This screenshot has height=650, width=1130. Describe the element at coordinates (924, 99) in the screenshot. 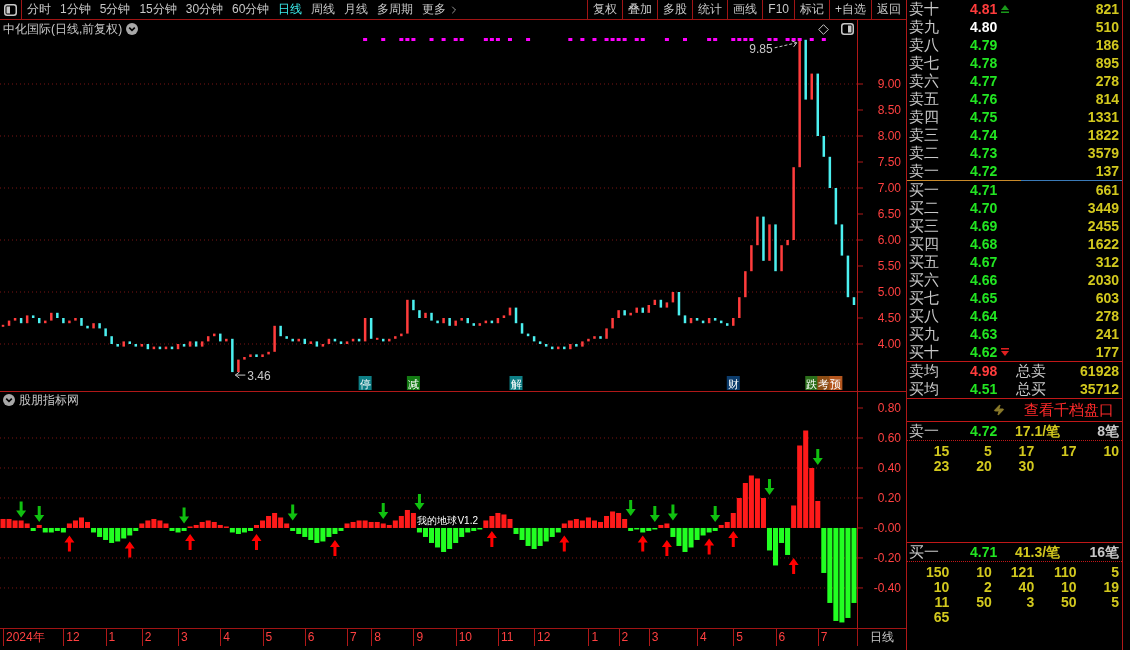

I see `level-label: 卖五` at that location.